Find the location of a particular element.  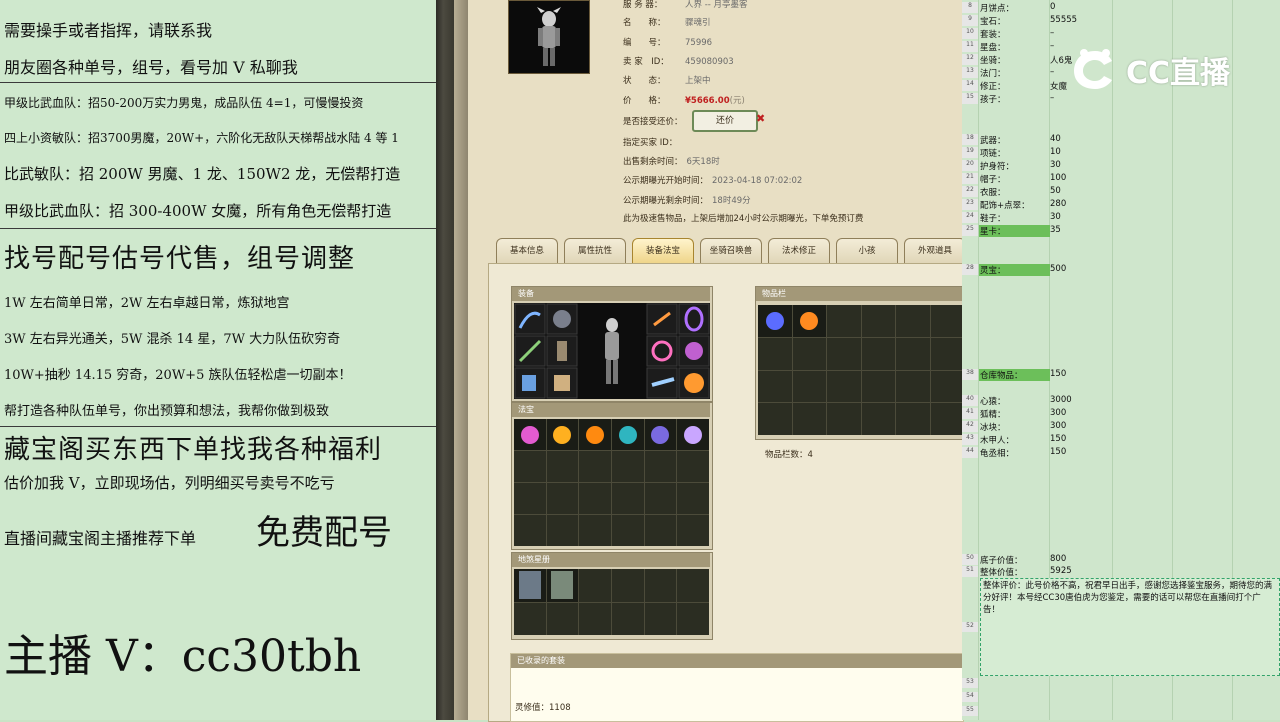

inventory-count: 物品栏数：4 is located at coordinates (789, 455).